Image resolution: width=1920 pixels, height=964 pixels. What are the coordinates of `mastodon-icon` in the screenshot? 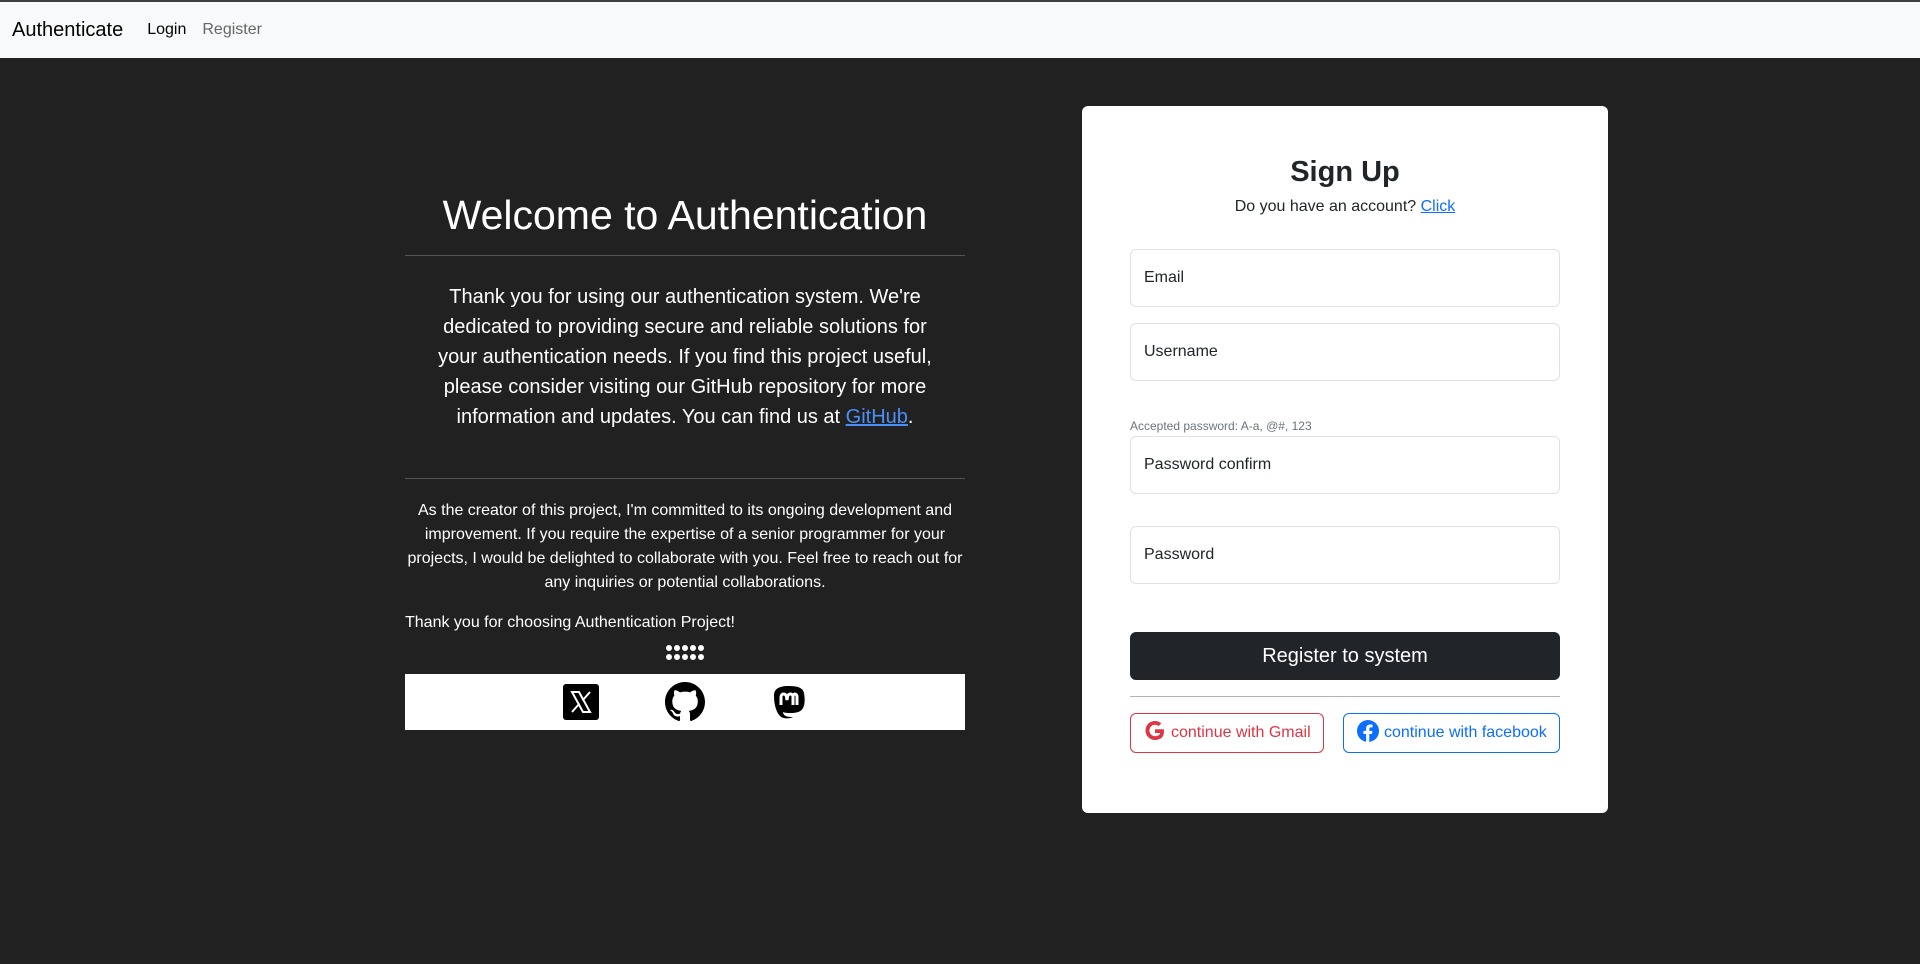 It's located at (789, 702).